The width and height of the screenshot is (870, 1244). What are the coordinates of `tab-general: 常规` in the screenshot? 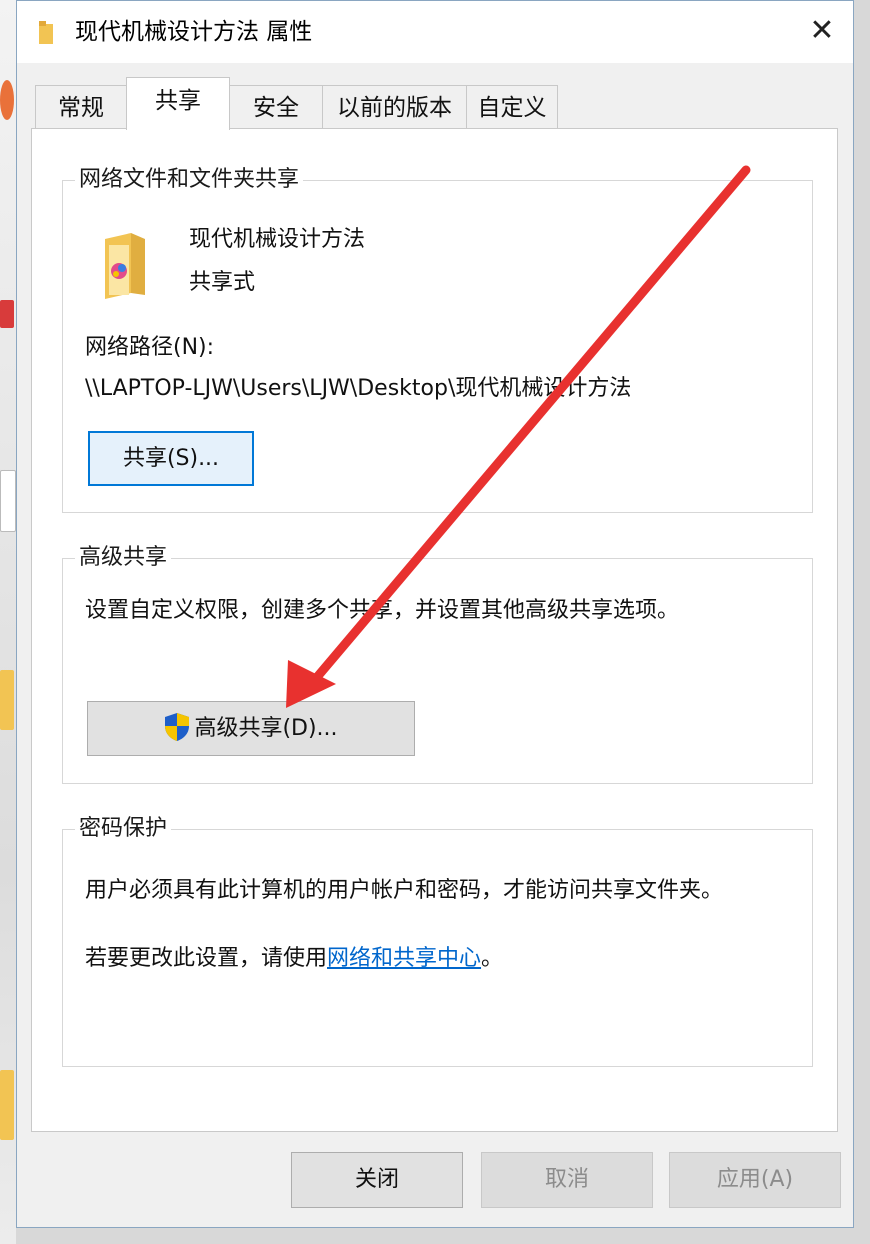 It's located at (81, 107).